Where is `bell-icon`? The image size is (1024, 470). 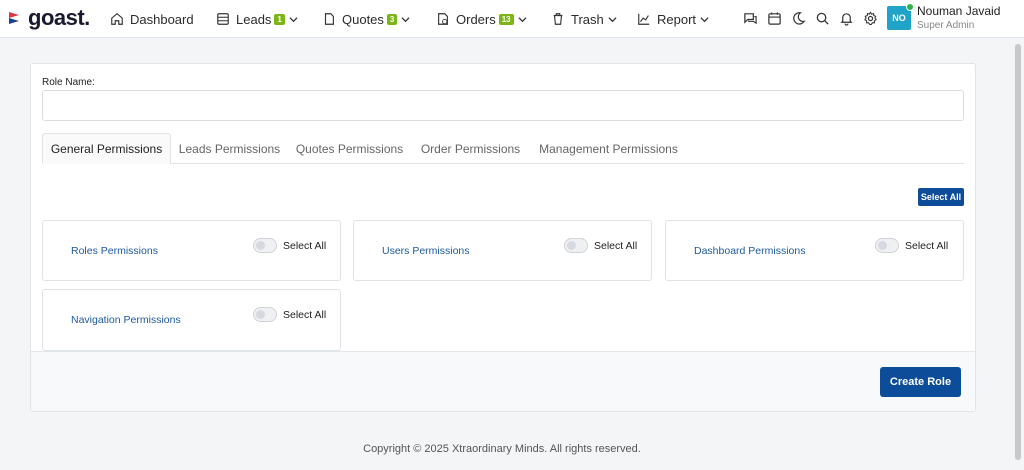 bell-icon is located at coordinates (846, 18).